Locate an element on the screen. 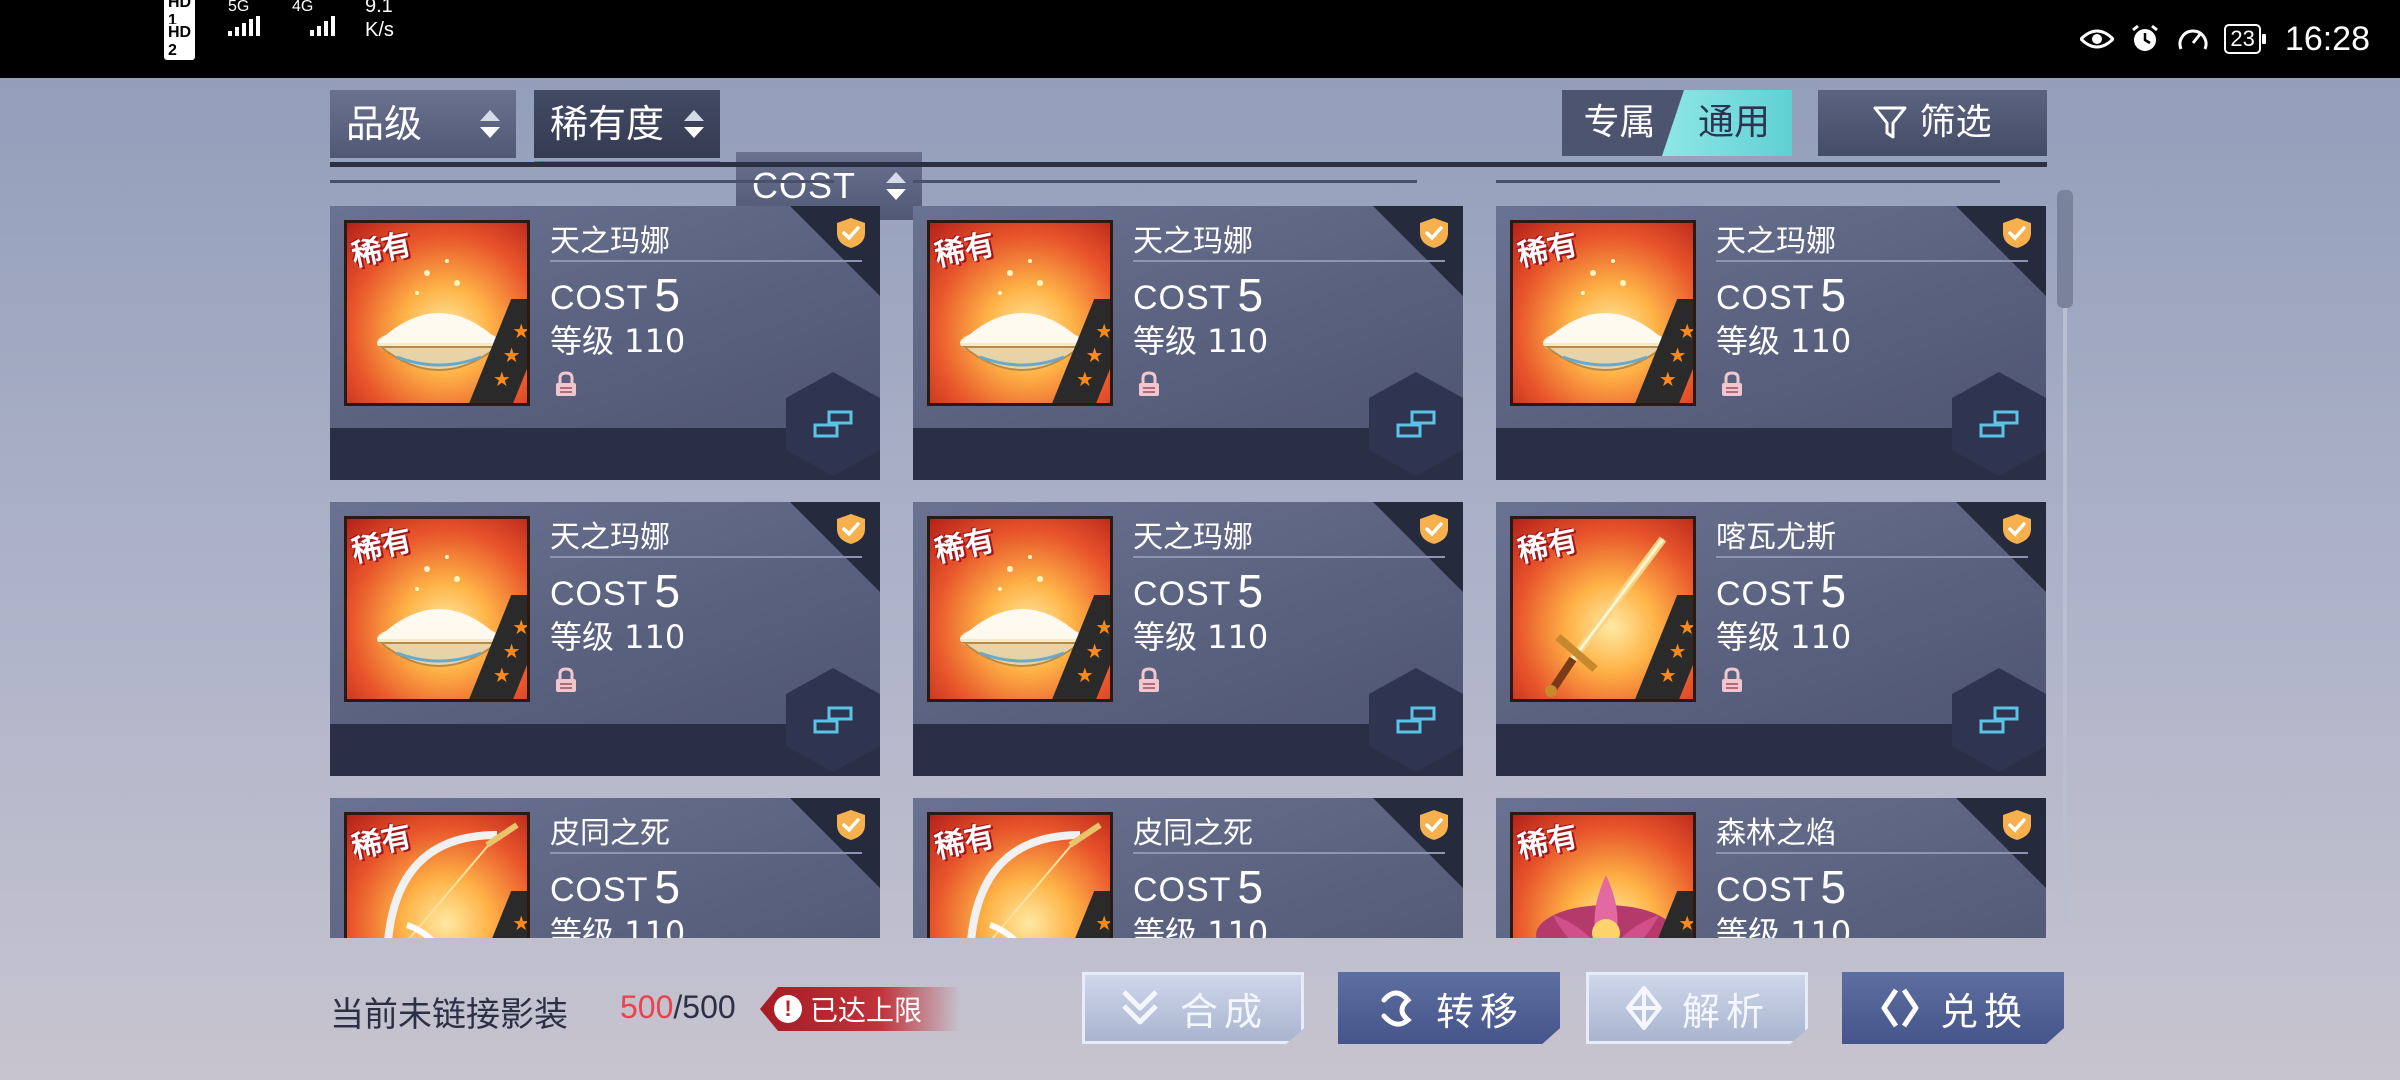  current-count: 500 is located at coordinates (647, 1007).